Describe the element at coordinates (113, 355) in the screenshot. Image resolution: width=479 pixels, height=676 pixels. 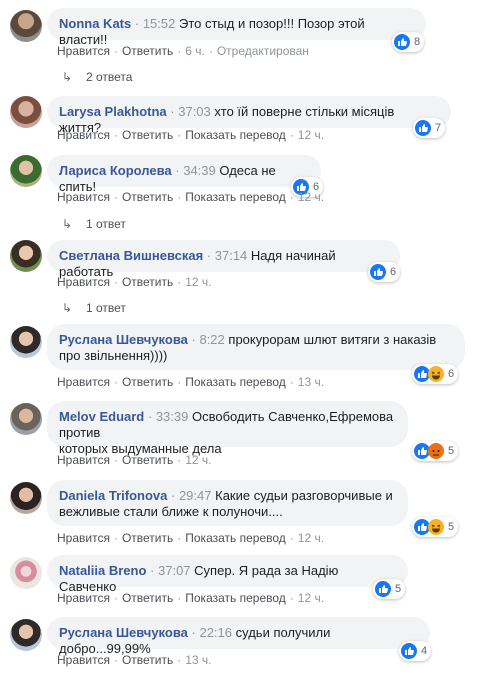
I see `comment-text-cont: про звільнення))))` at that location.